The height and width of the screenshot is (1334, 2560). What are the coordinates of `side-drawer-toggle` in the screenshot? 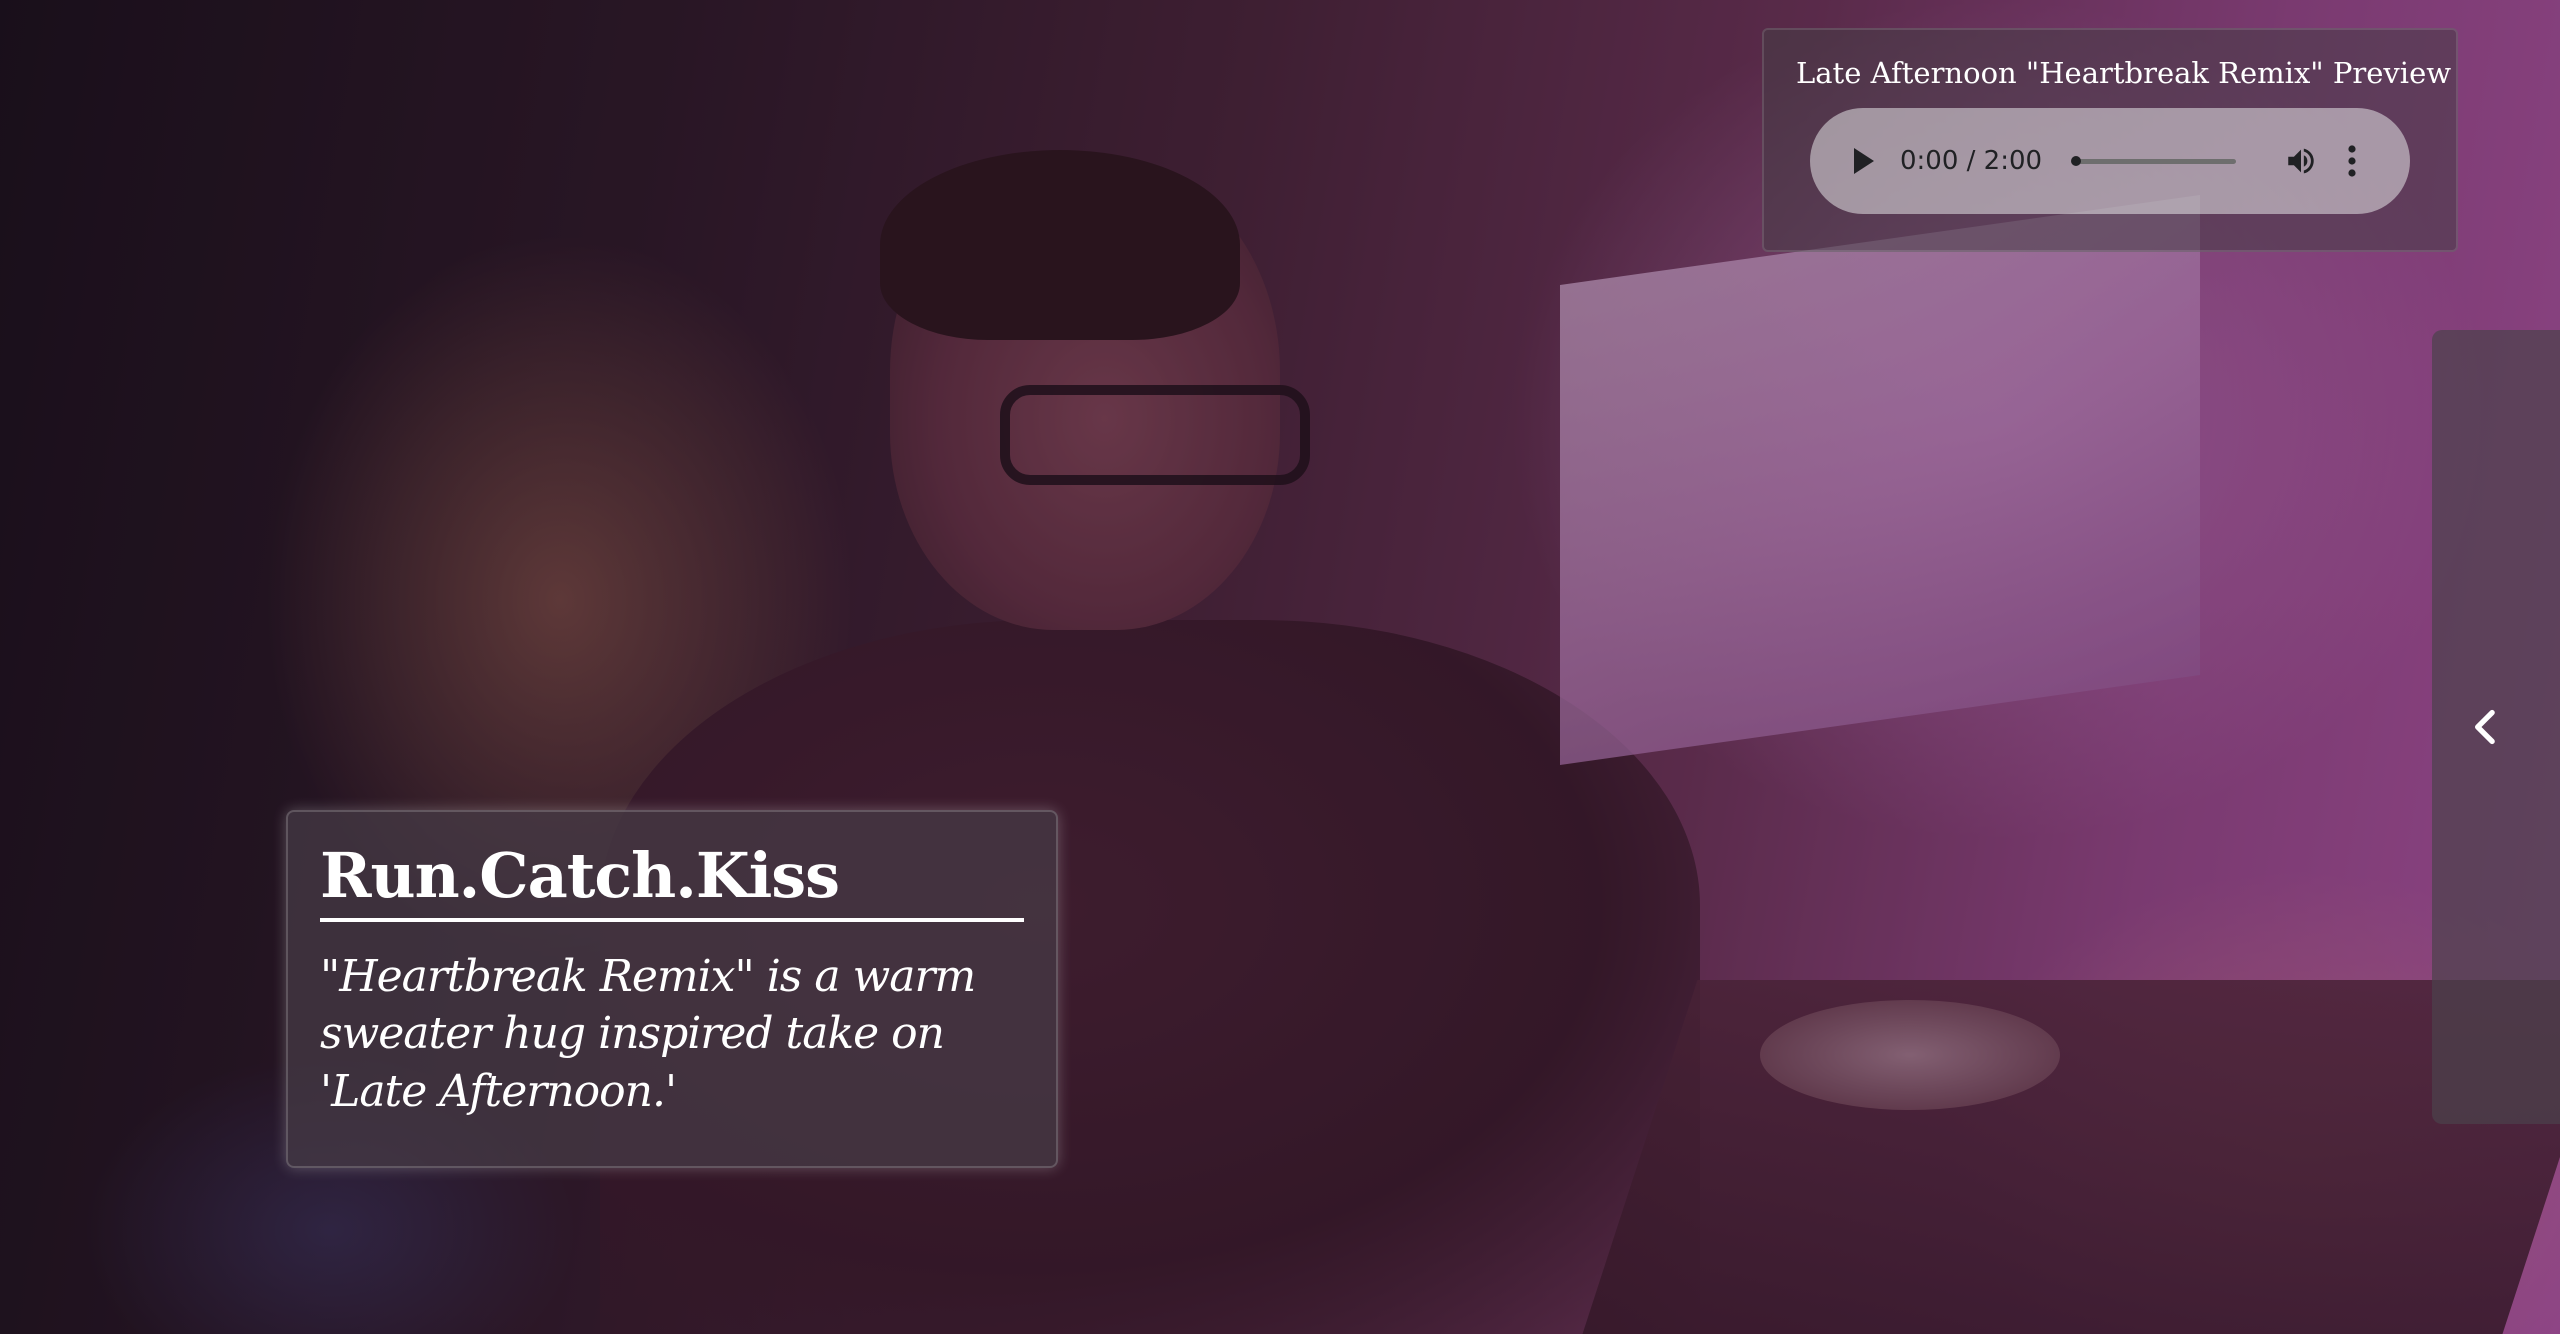 It's located at (2496, 727).